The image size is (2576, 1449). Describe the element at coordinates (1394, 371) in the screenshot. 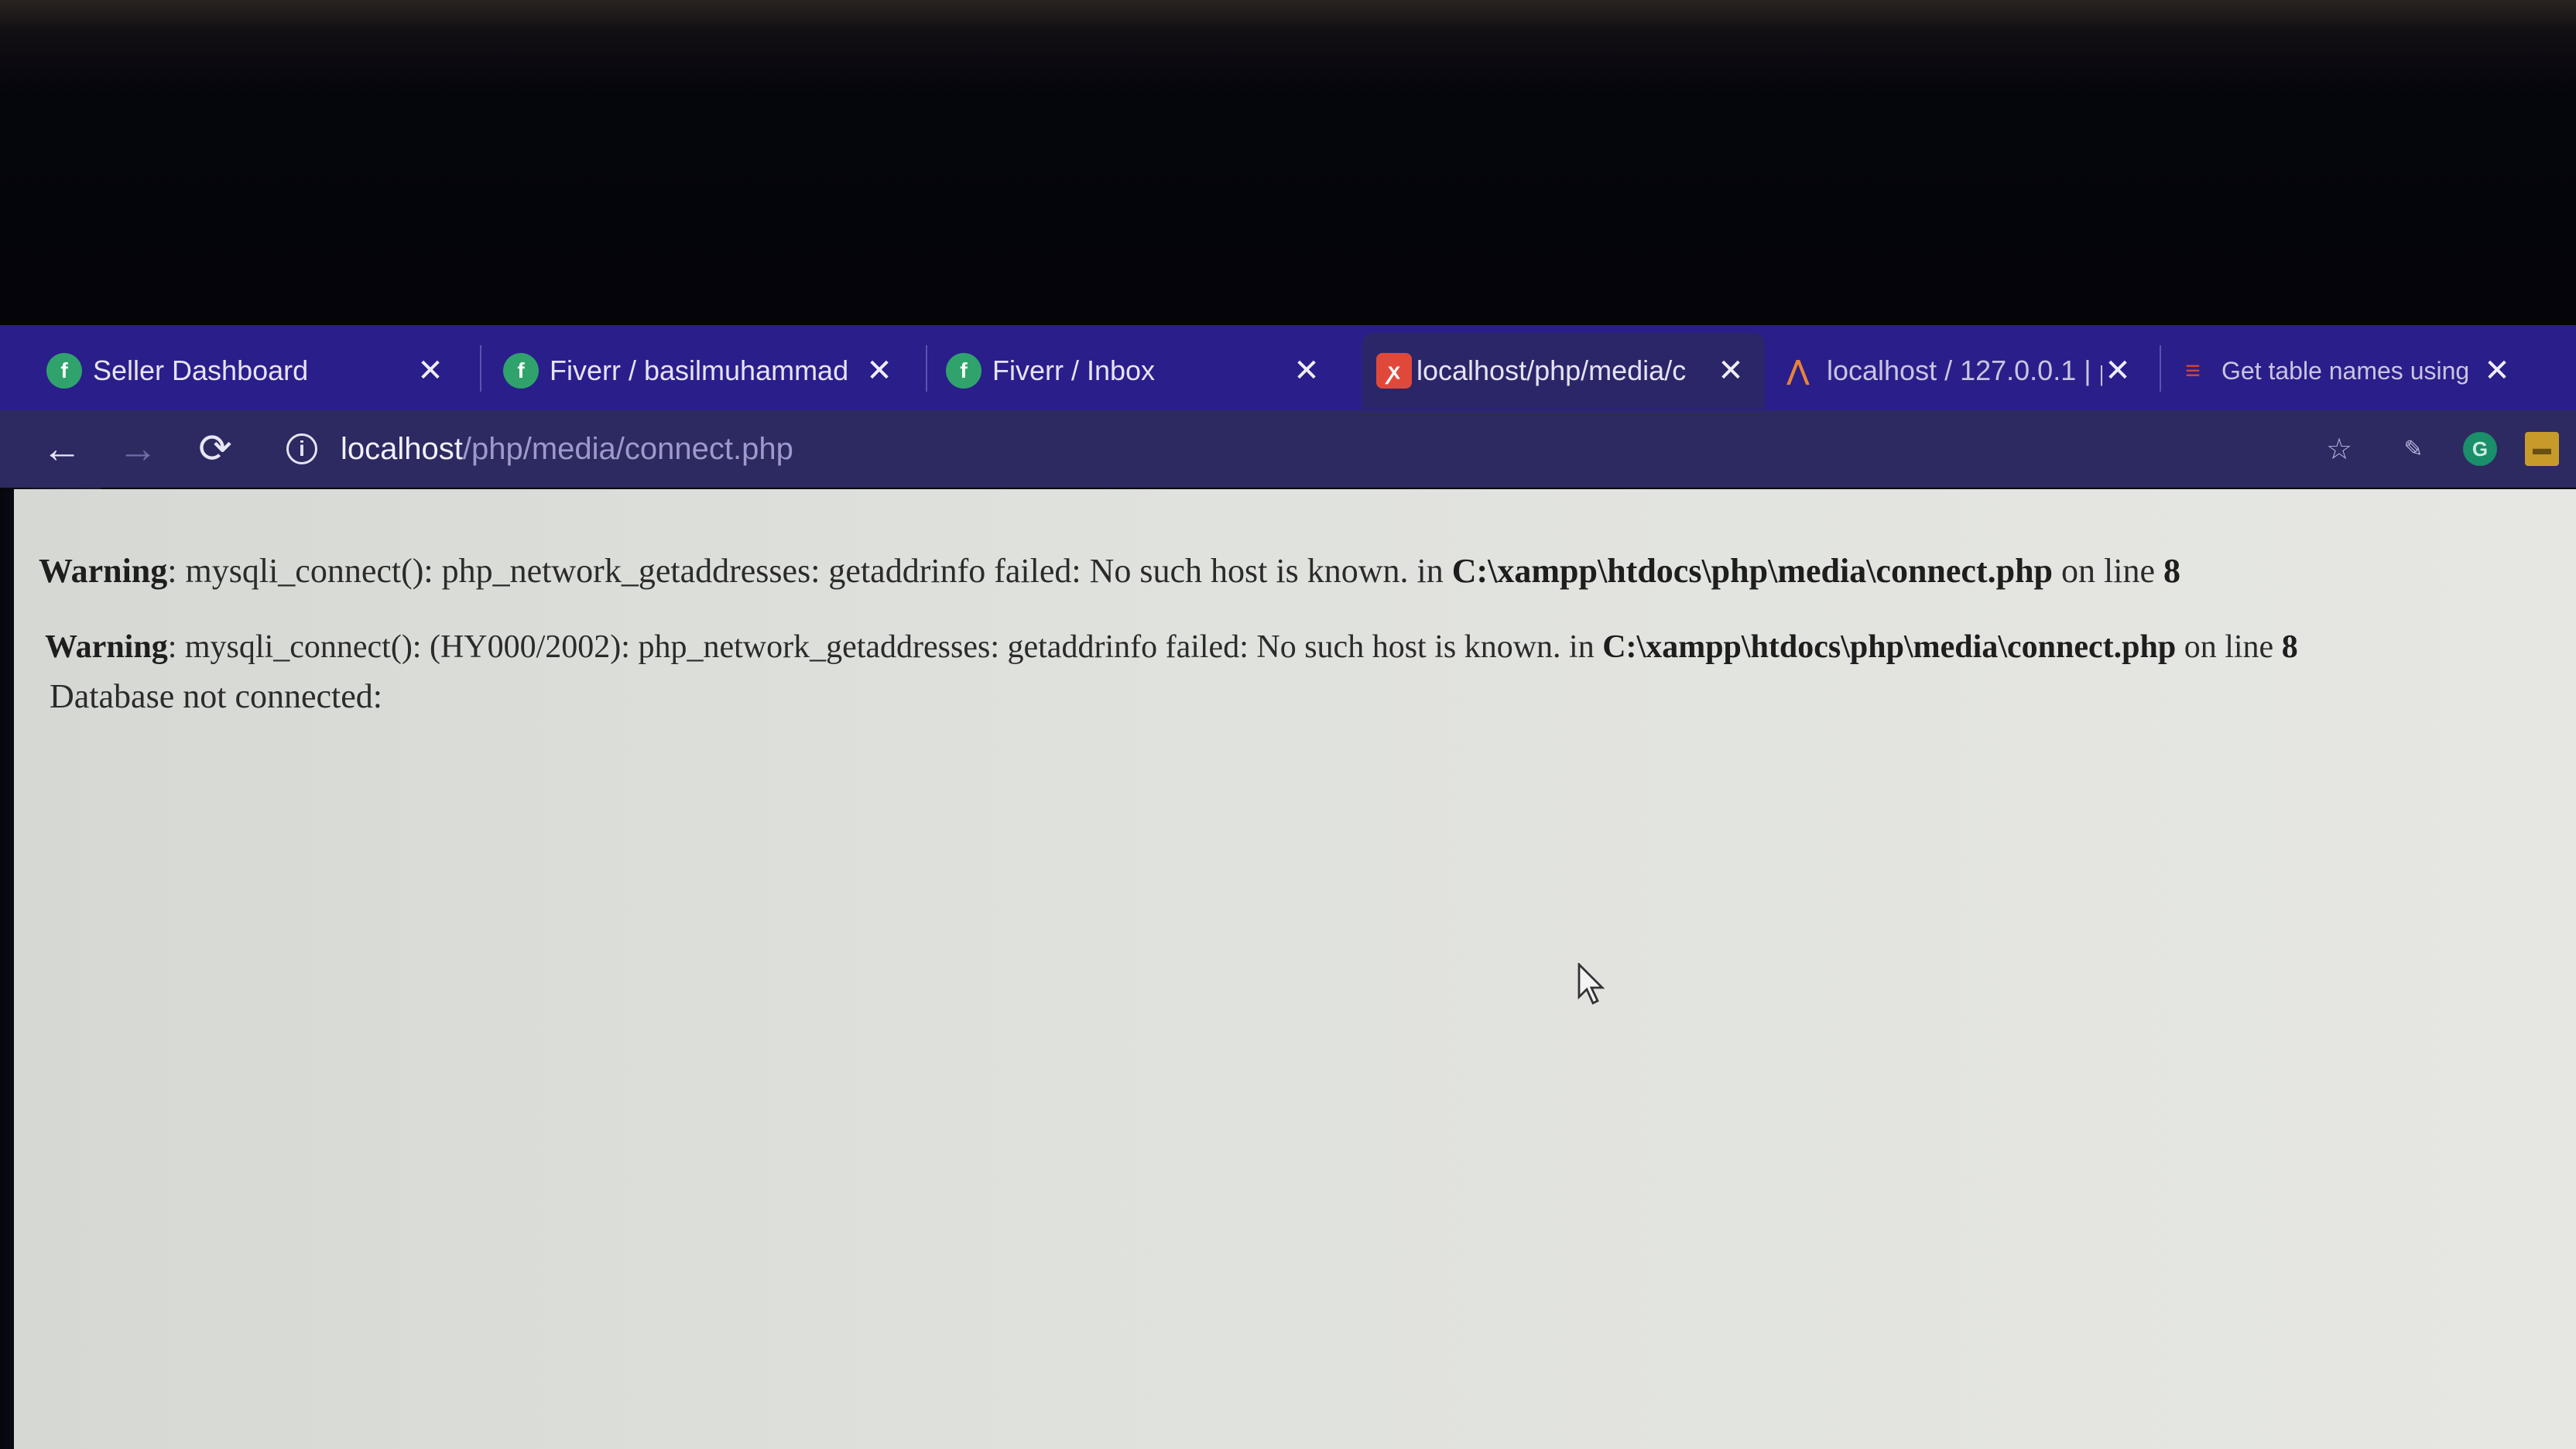

I see `xampp-icon: ꭗ` at that location.